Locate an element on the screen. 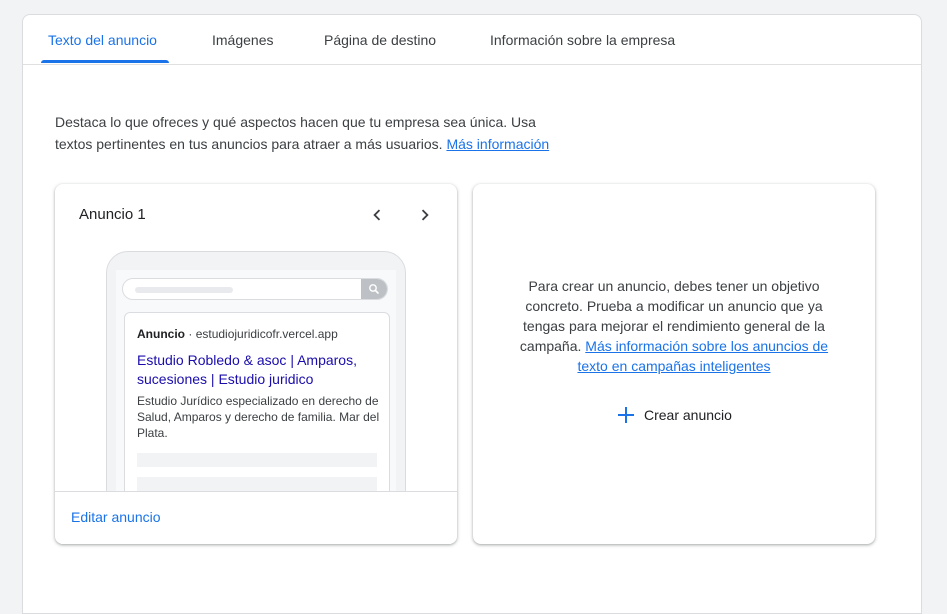 This screenshot has width=947, height=614. tab-texto-del-anuncio: Texto del anuncio is located at coordinates (102, 39).